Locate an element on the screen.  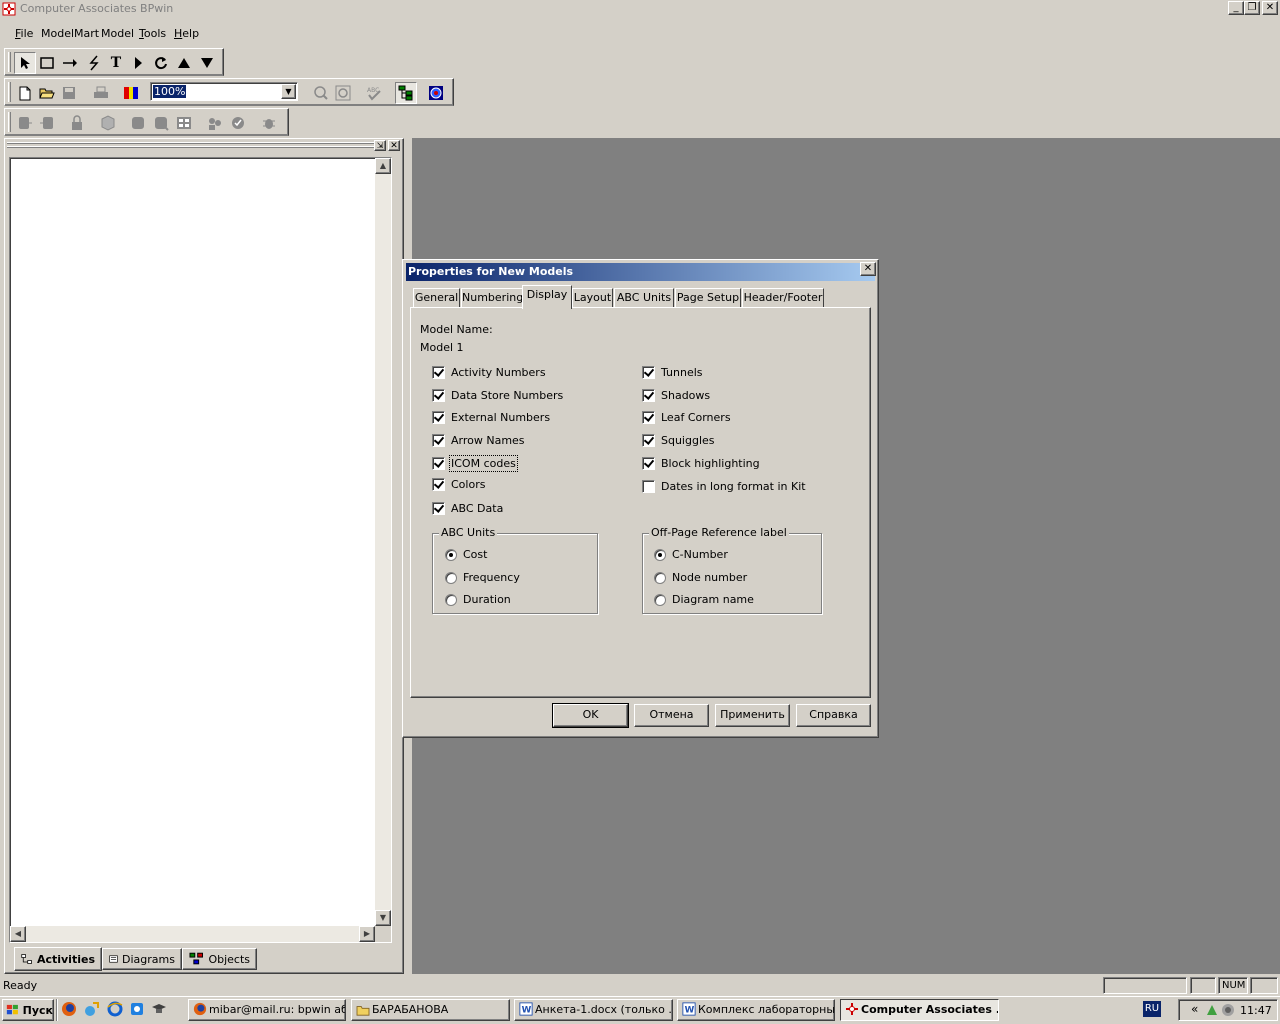
help-button: Справка is located at coordinates (833, 715).